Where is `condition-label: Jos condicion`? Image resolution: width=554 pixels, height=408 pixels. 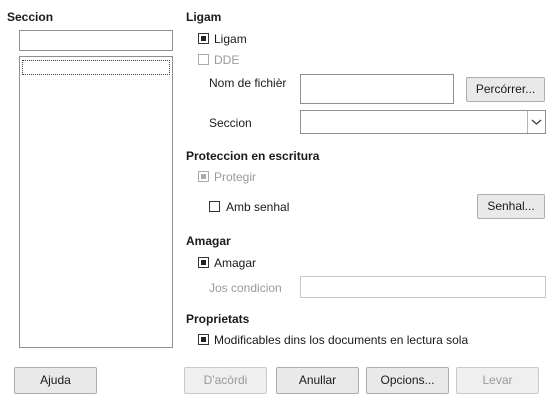
condition-label: Jos condicion is located at coordinates (245, 288).